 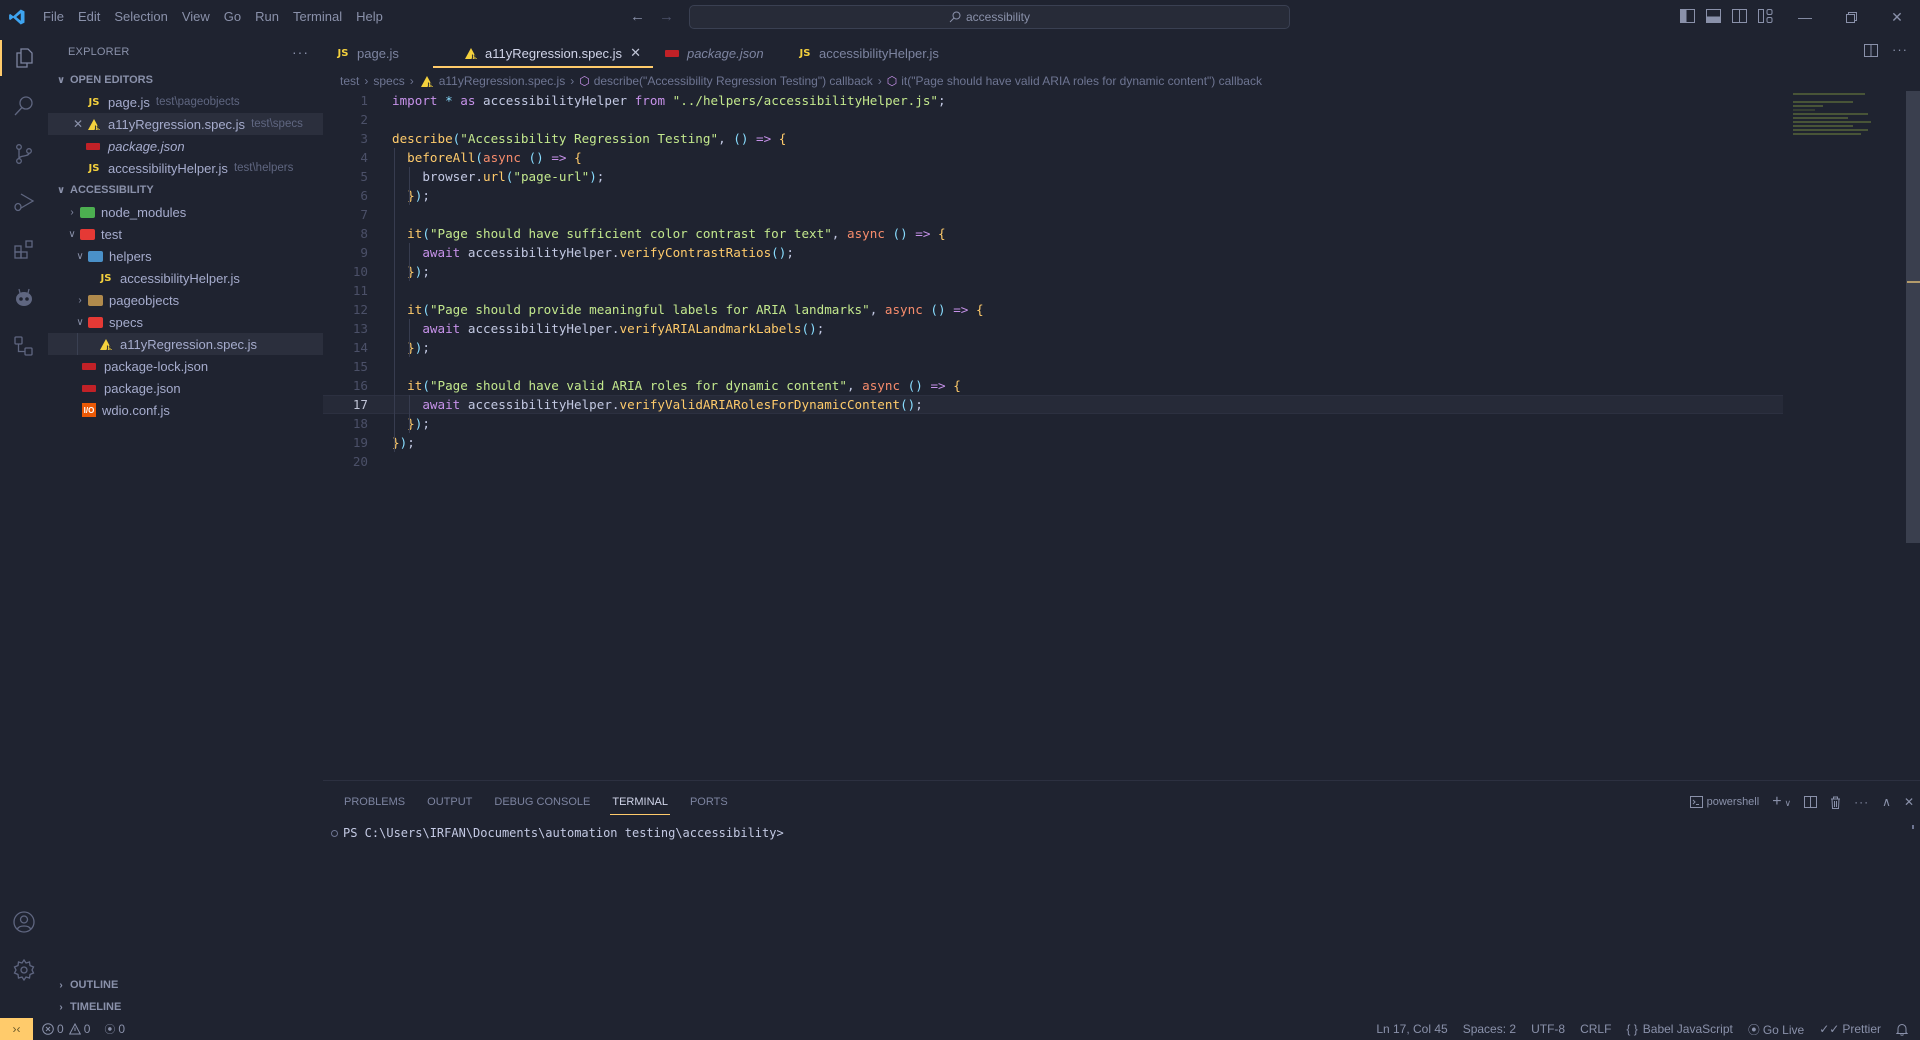 I want to click on cursor-position: Ln 17, Col 45, so click(x=1411, y=1029).